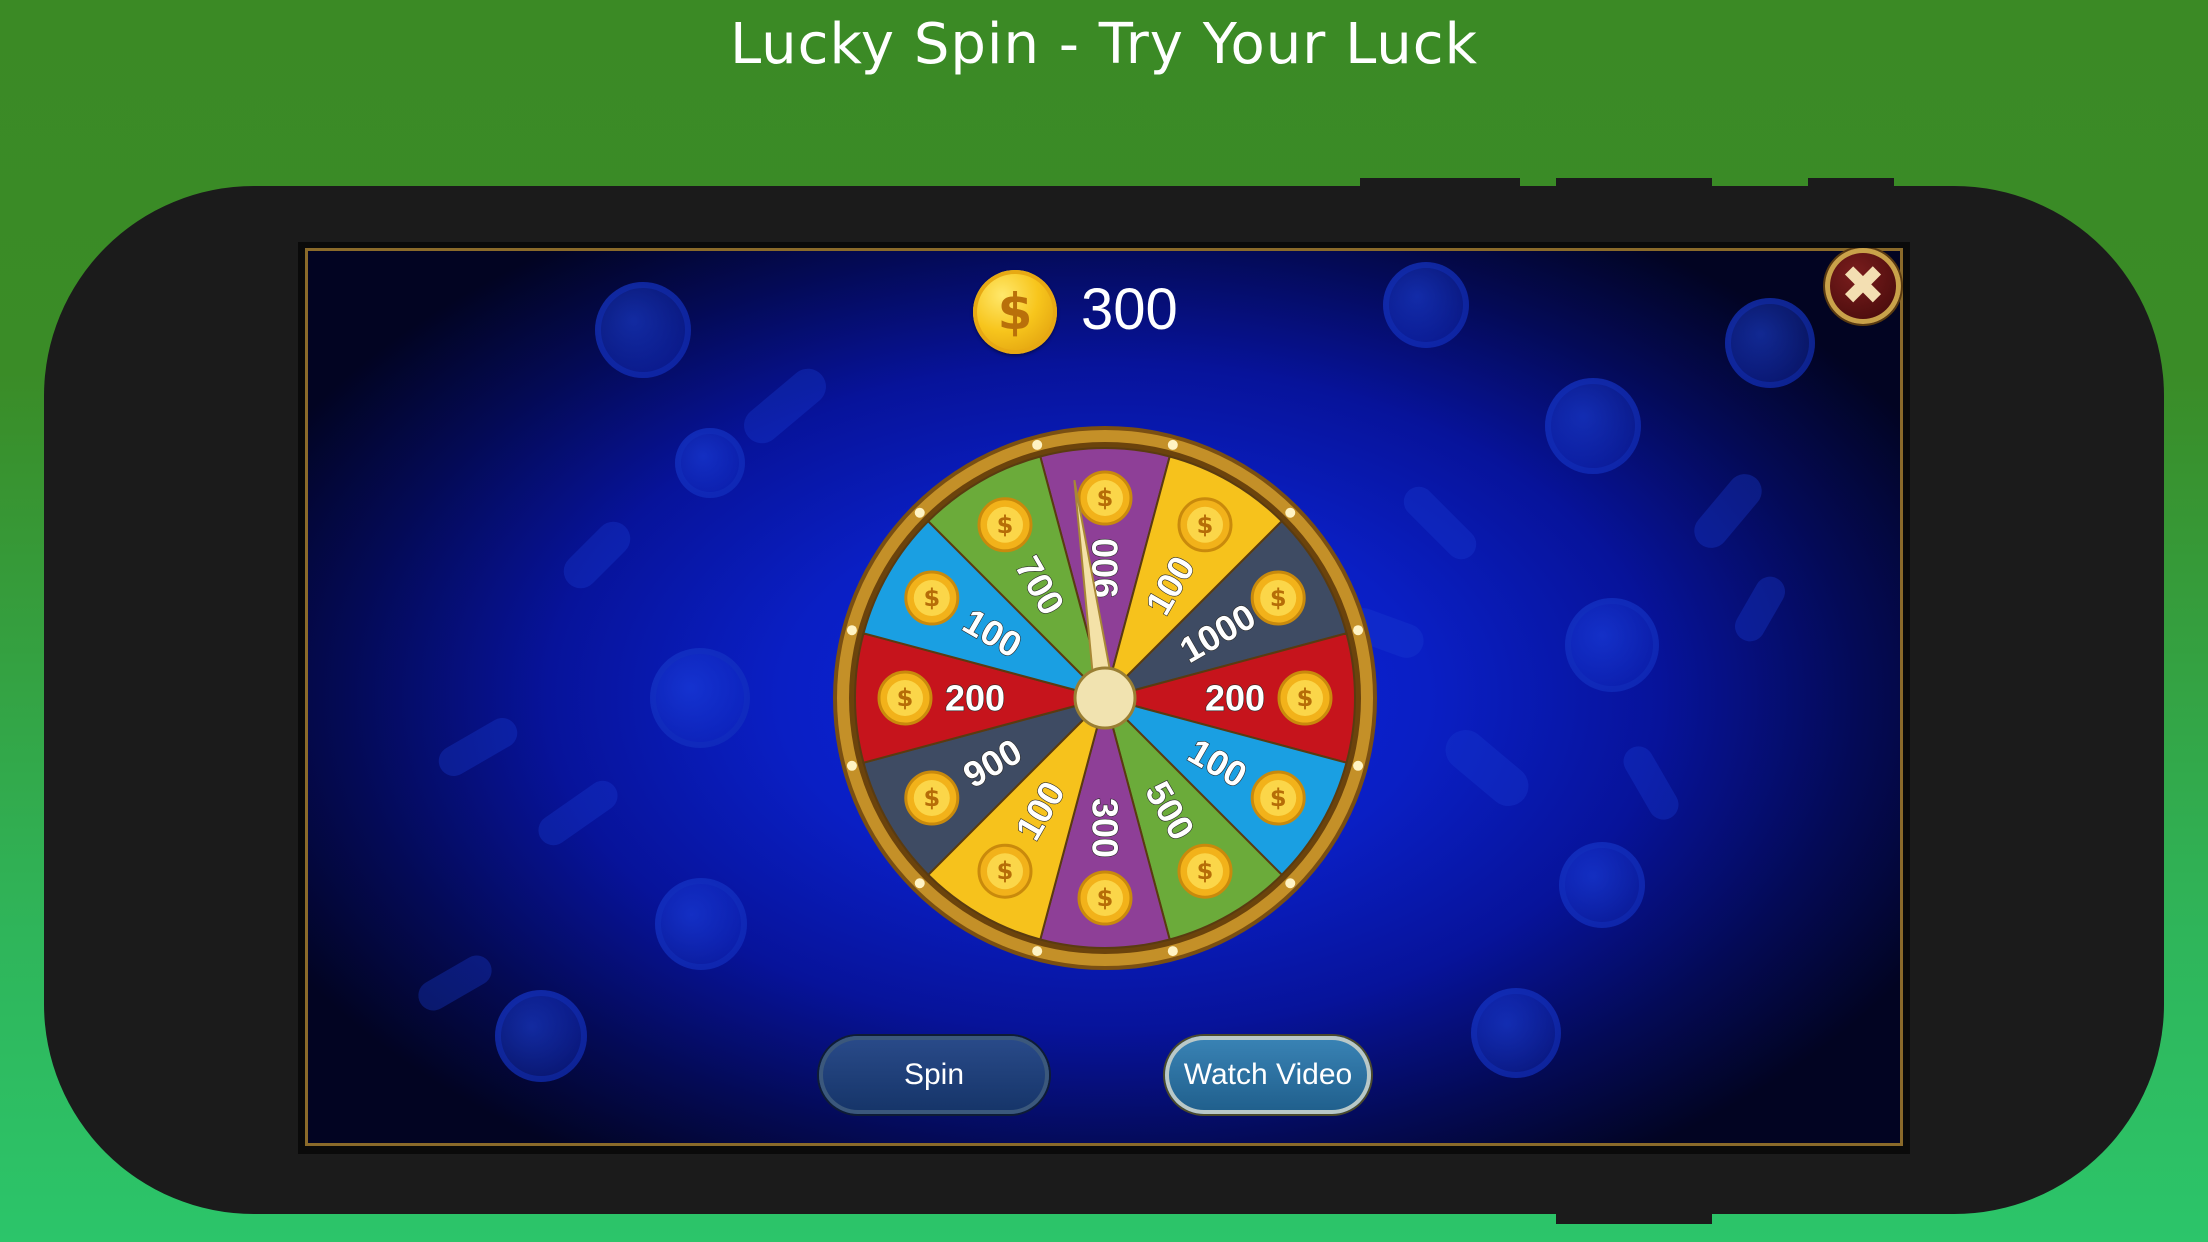  I want to click on segment-value-label: 300, so click(1105, 828).